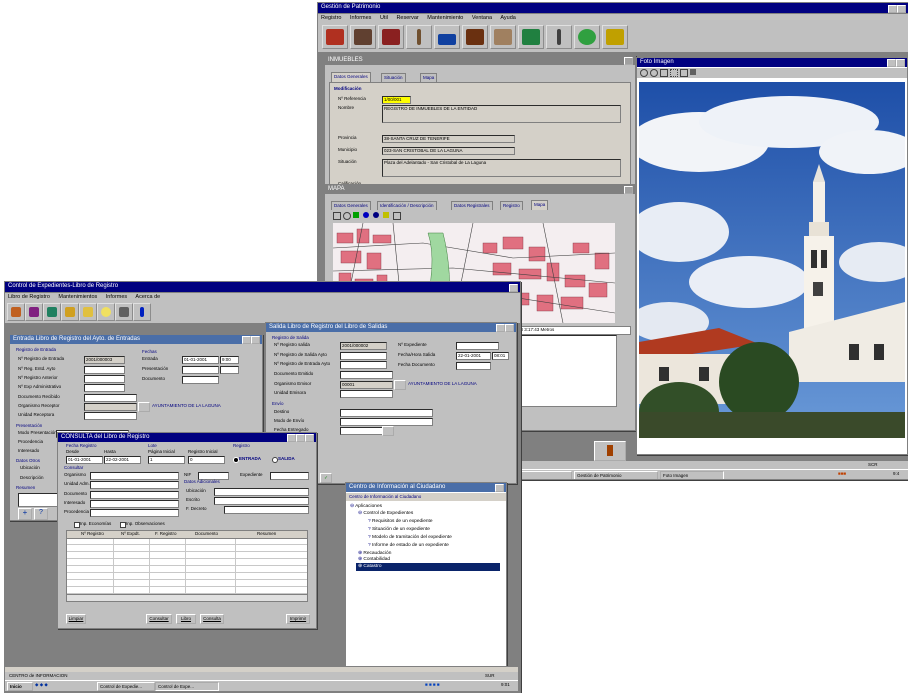 The image size is (908, 693). Describe the element at coordinates (447, 37) in the screenshot. I see `toolbar-car-icon` at that location.